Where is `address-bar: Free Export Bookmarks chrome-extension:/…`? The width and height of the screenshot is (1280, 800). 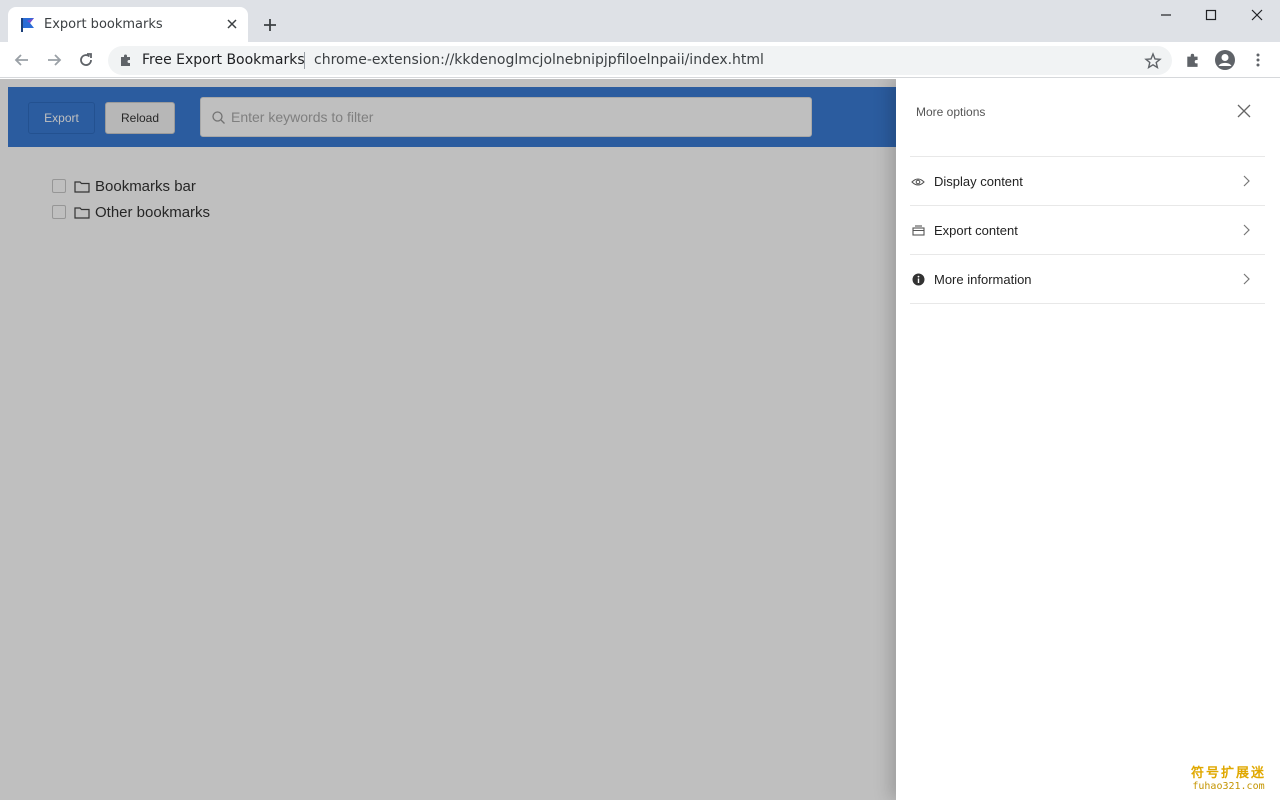
address-bar: Free Export Bookmarks chrome-extension:/… is located at coordinates (640, 60).